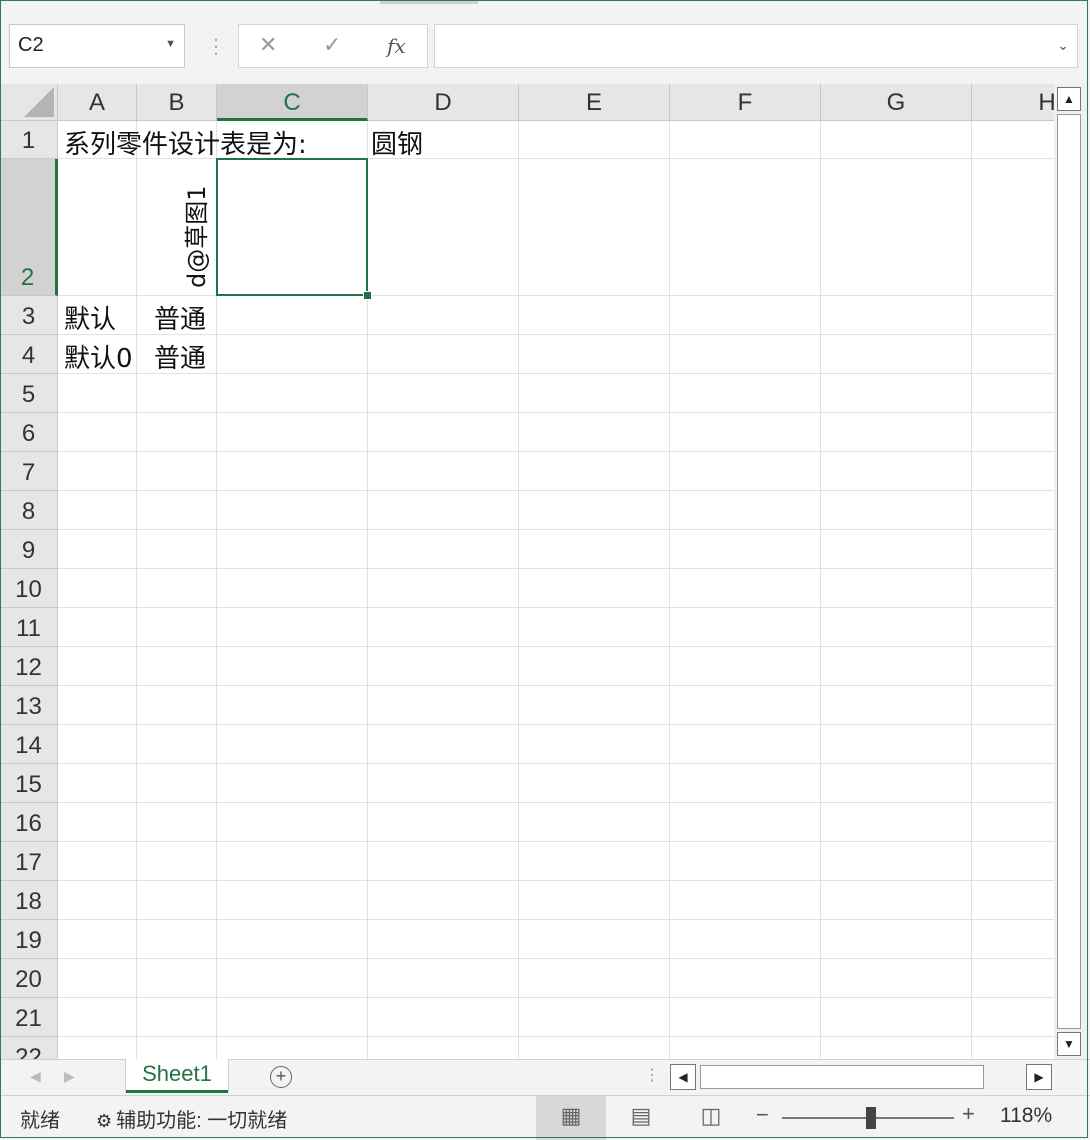 Image resolution: width=1090 pixels, height=1140 pixels. I want to click on row-number: 16, so click(28, 823).